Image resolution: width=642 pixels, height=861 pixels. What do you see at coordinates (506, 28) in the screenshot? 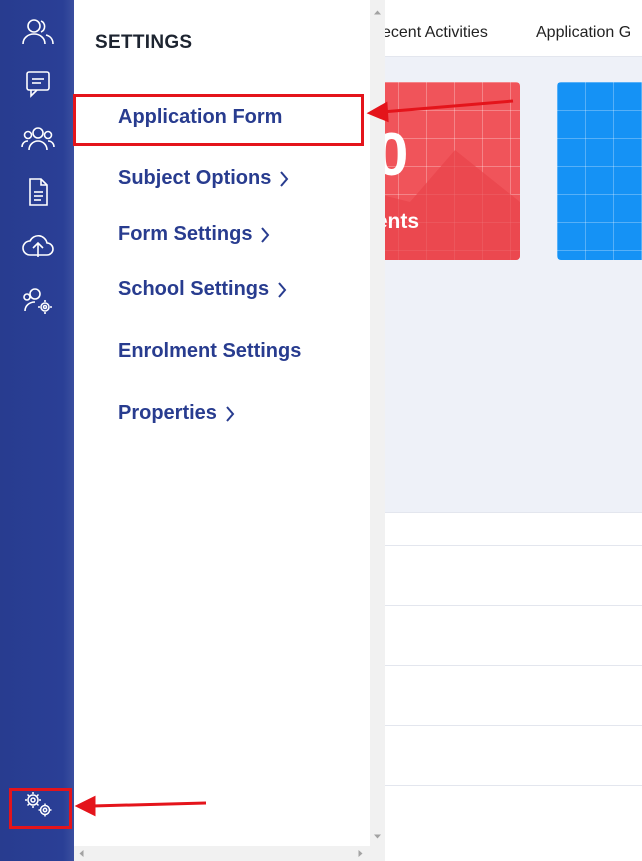
I see `top-tab-bar: ecent Activities Application G` at bounding box center [506, 28].